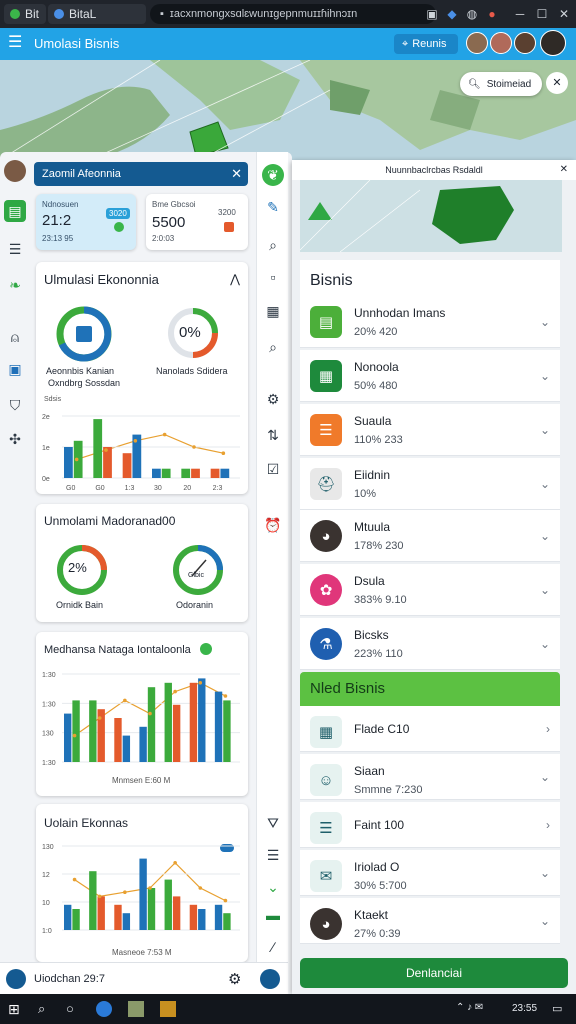 This screenshot has width=576, height=1024. I want to click on list-item: ▦ Nonoola 50% 480 ⌄, so click(430, 376).